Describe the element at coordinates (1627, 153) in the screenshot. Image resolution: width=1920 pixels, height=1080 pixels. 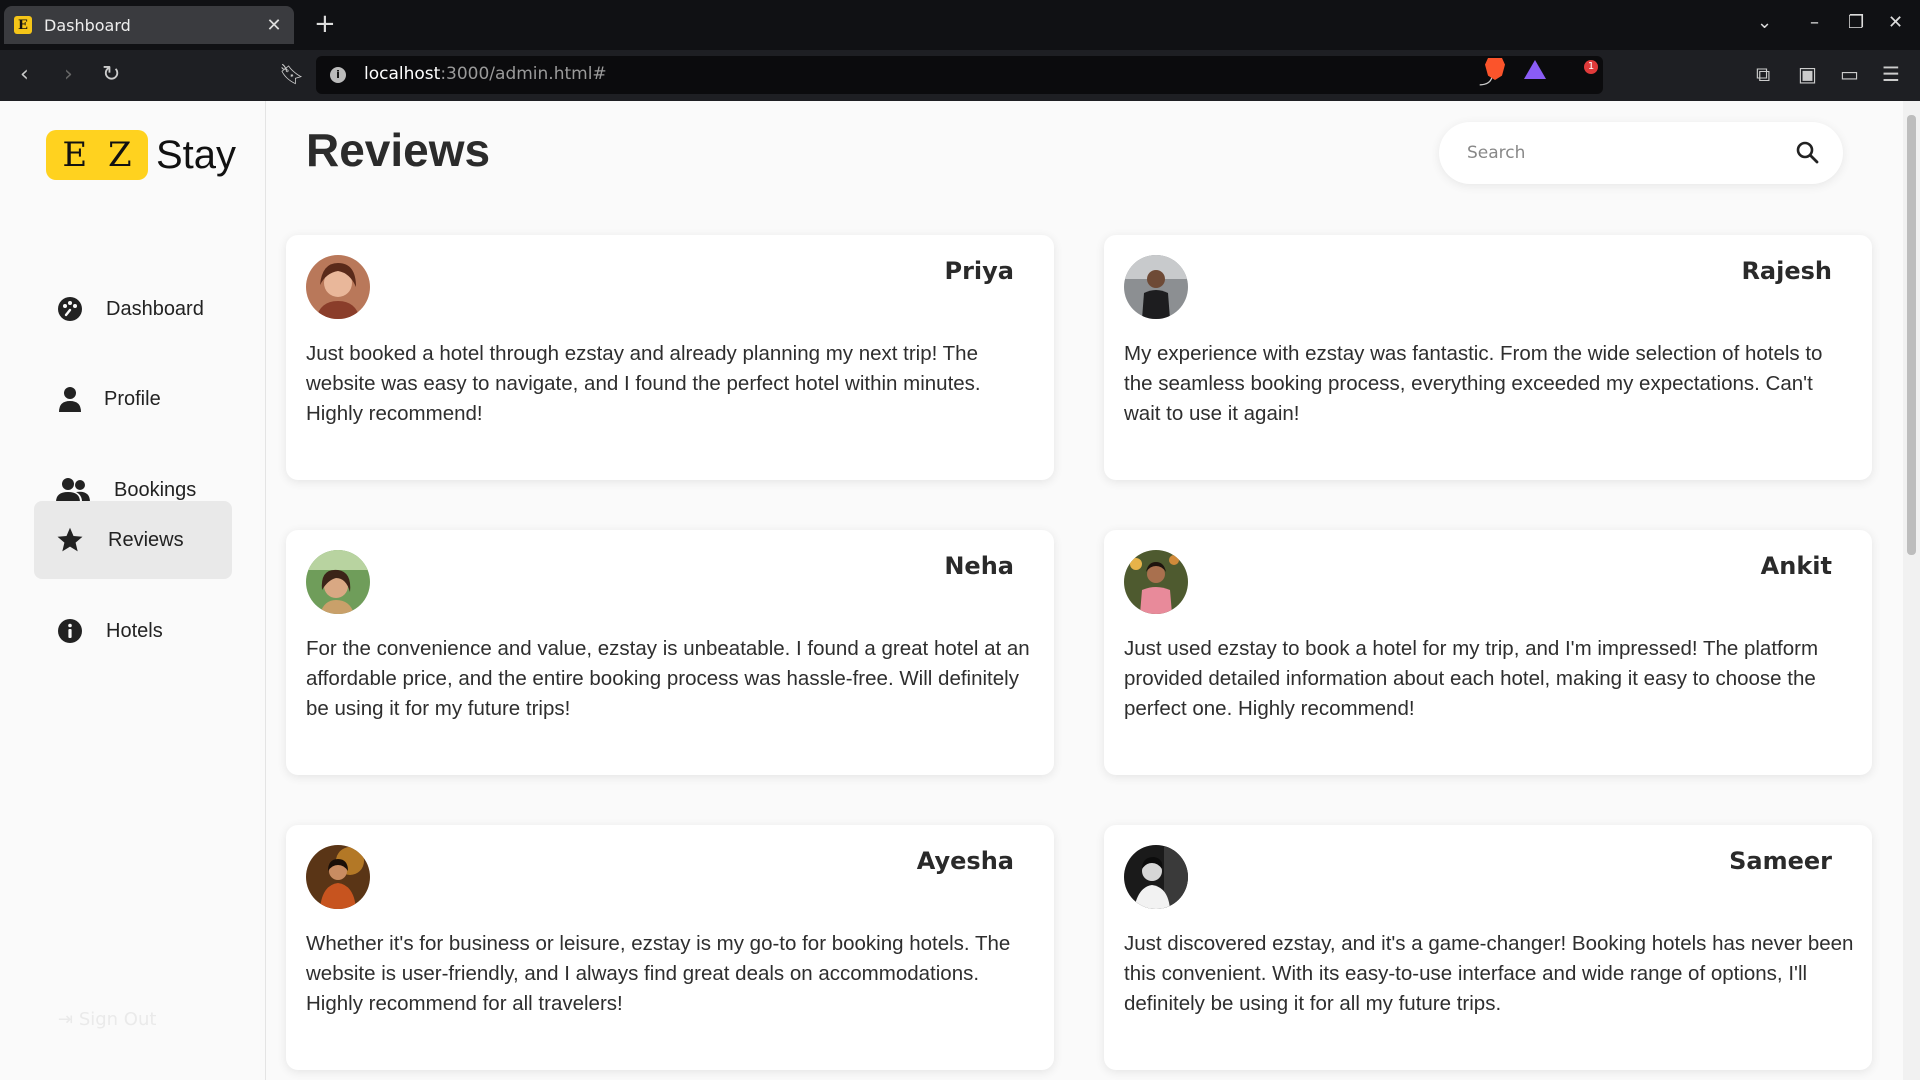
I see `search-input` at that location.